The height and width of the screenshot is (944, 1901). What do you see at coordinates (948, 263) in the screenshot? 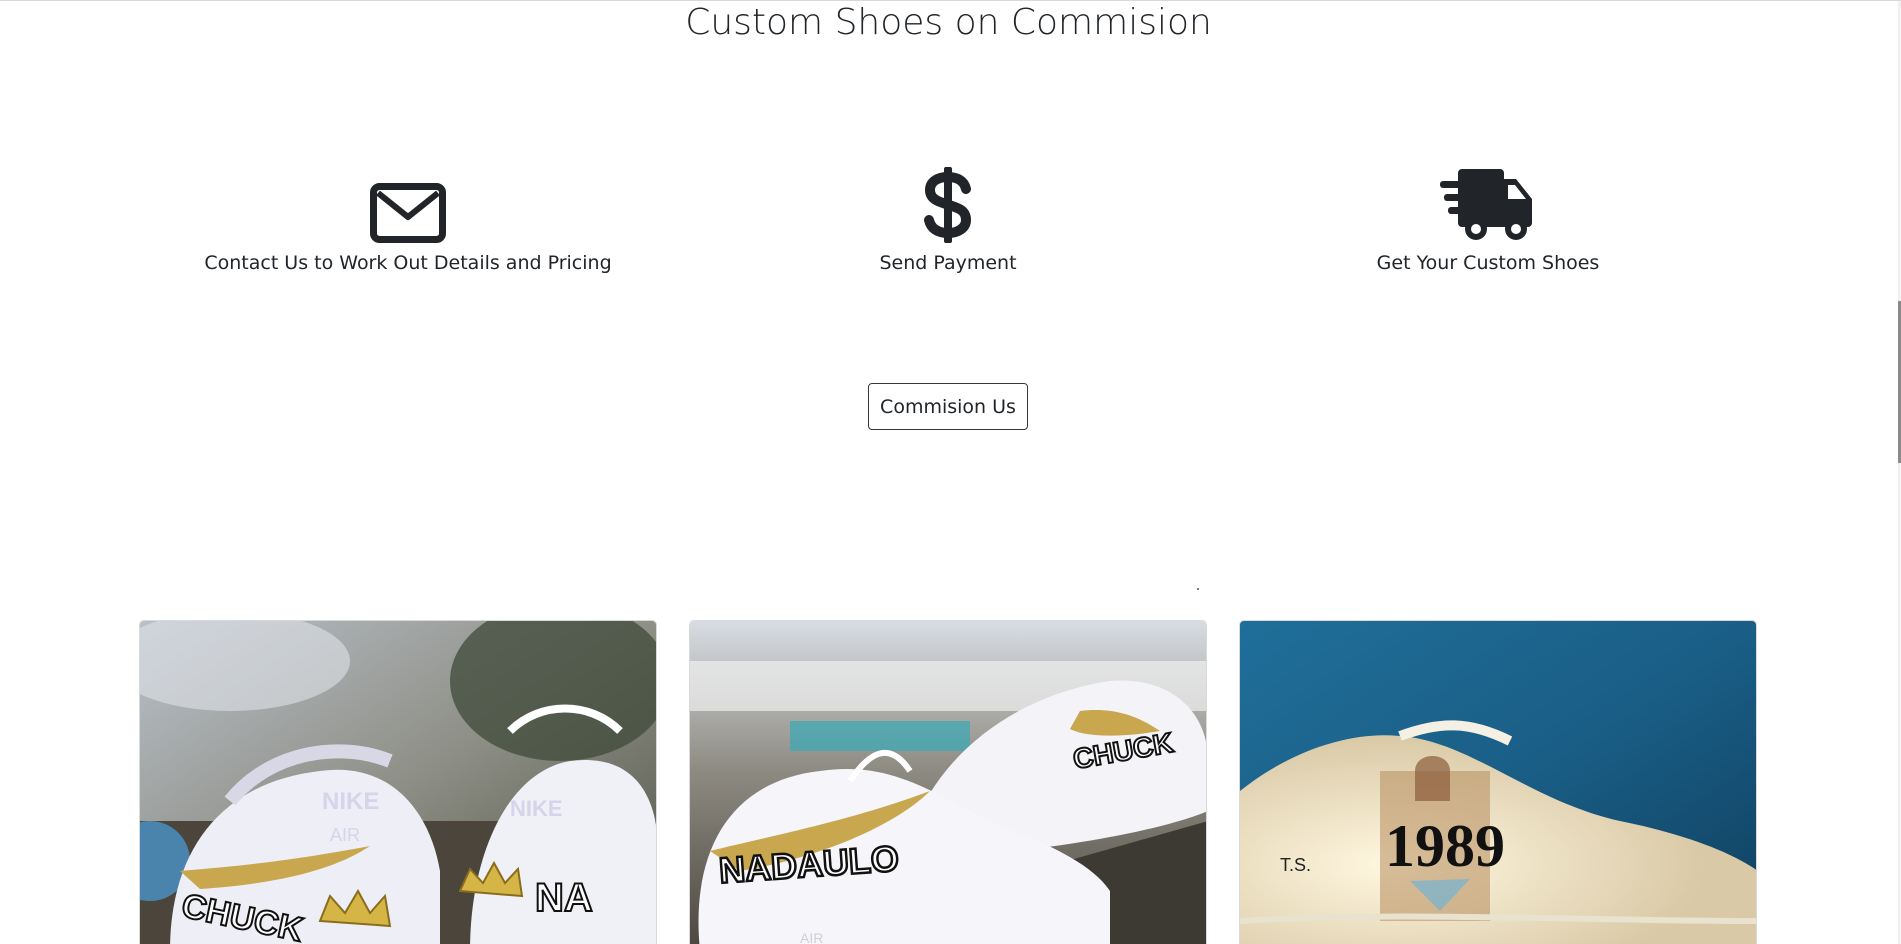
I see `step-payment-label: Send Payment` at bounding box center [948, 263].